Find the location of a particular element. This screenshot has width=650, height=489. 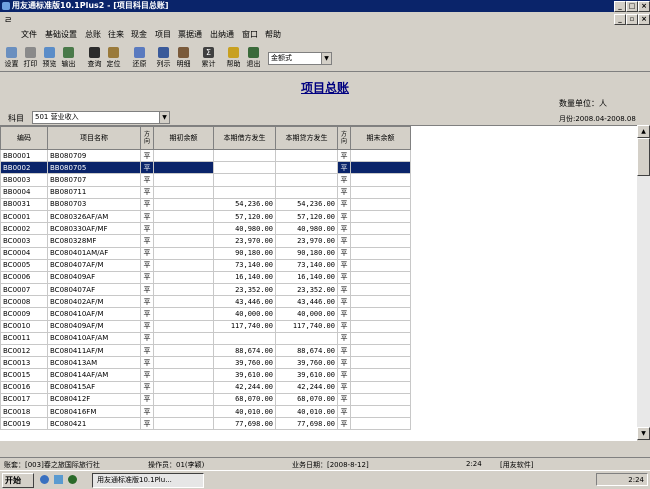

detail-button: 明细 is located at coordinates (183, 58).